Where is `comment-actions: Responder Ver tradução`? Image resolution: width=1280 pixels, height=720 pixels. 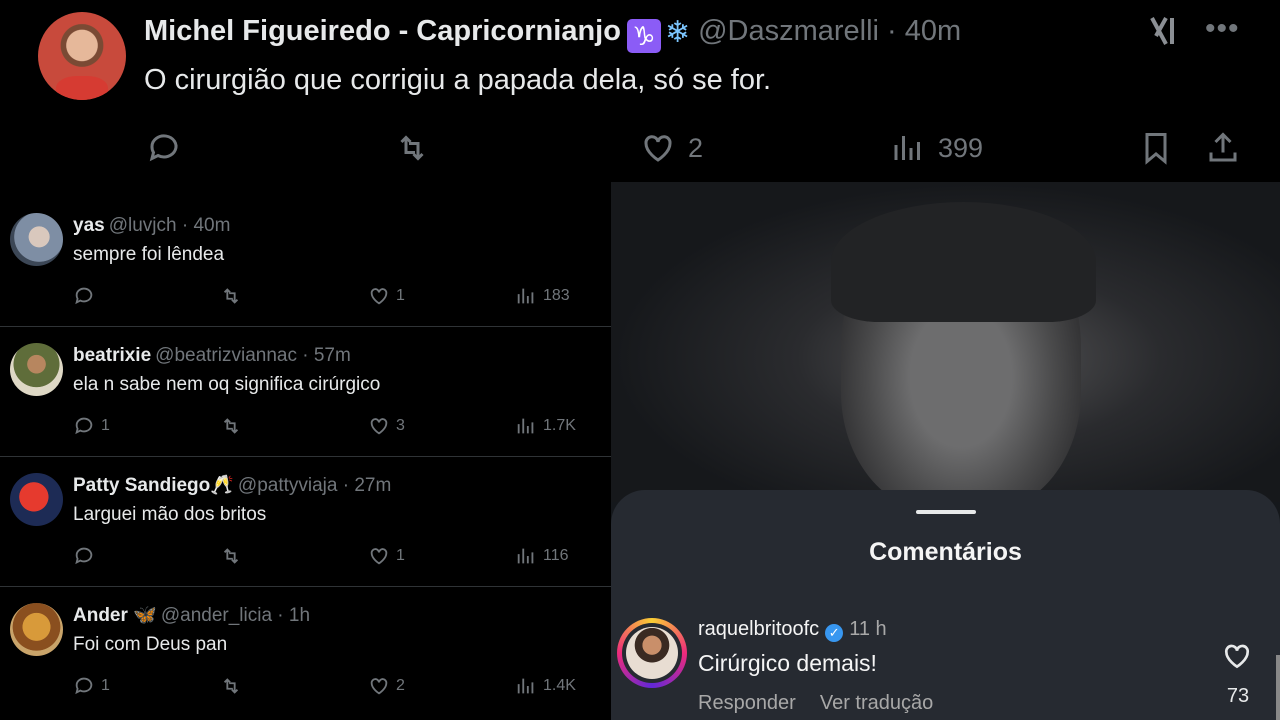 comment-actions: Responder Ver tradução is located at coordinates (815, 703).